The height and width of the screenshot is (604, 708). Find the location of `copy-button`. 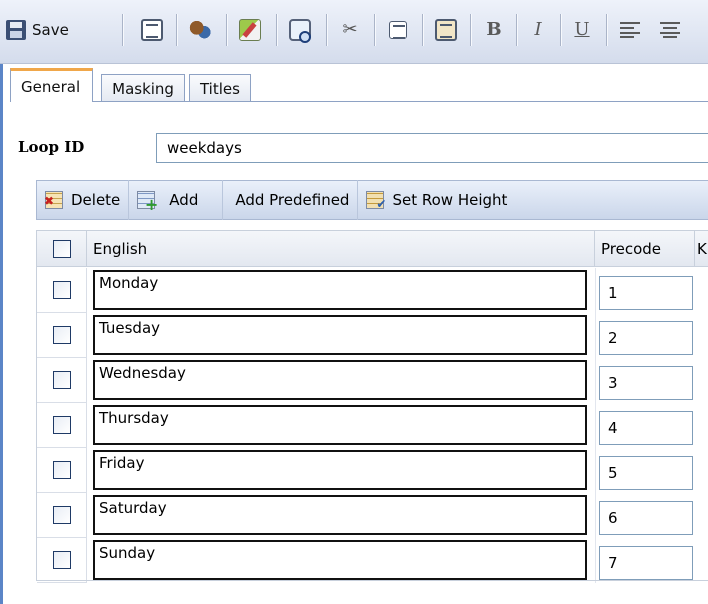

copy-button is located at coordinates (152, 30).